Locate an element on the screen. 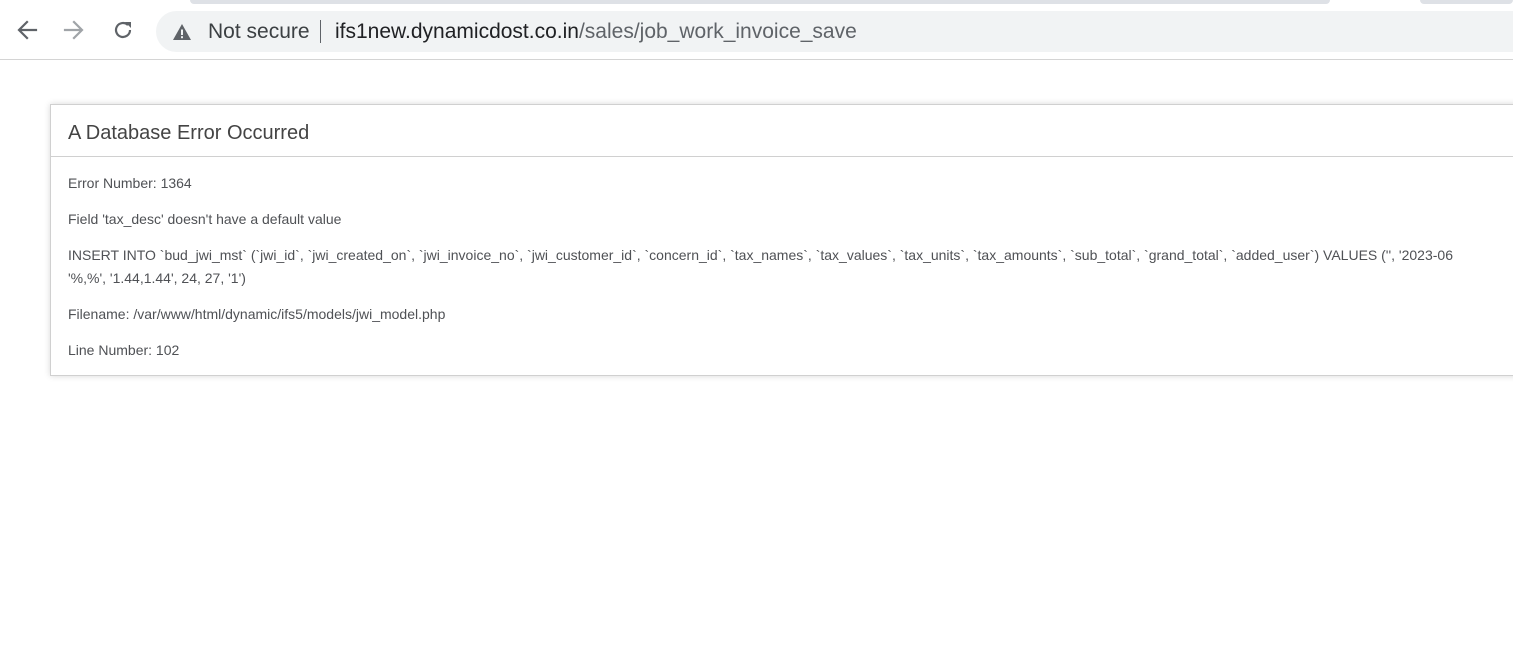  error-line-number: Line Number: 102 is located at coordinates (124, 350).